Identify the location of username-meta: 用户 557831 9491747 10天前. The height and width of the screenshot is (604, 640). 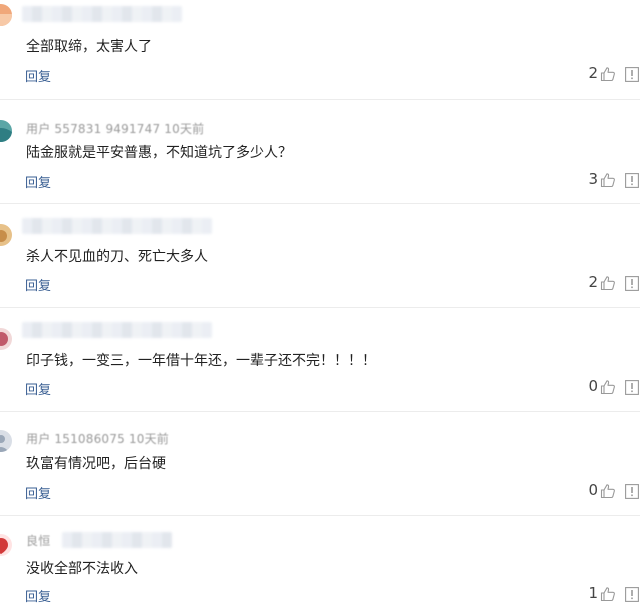
(115, 129).